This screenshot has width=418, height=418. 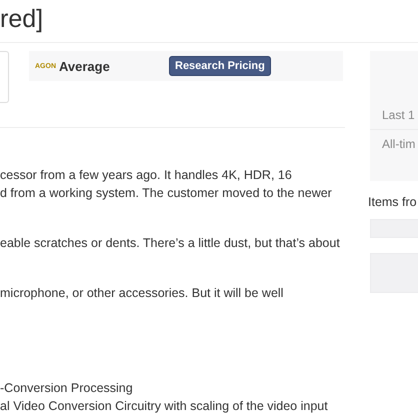 I want to click on feature-text: al Video Conversion Circuitry with scaling of the video input, so click(x=164, y=406).